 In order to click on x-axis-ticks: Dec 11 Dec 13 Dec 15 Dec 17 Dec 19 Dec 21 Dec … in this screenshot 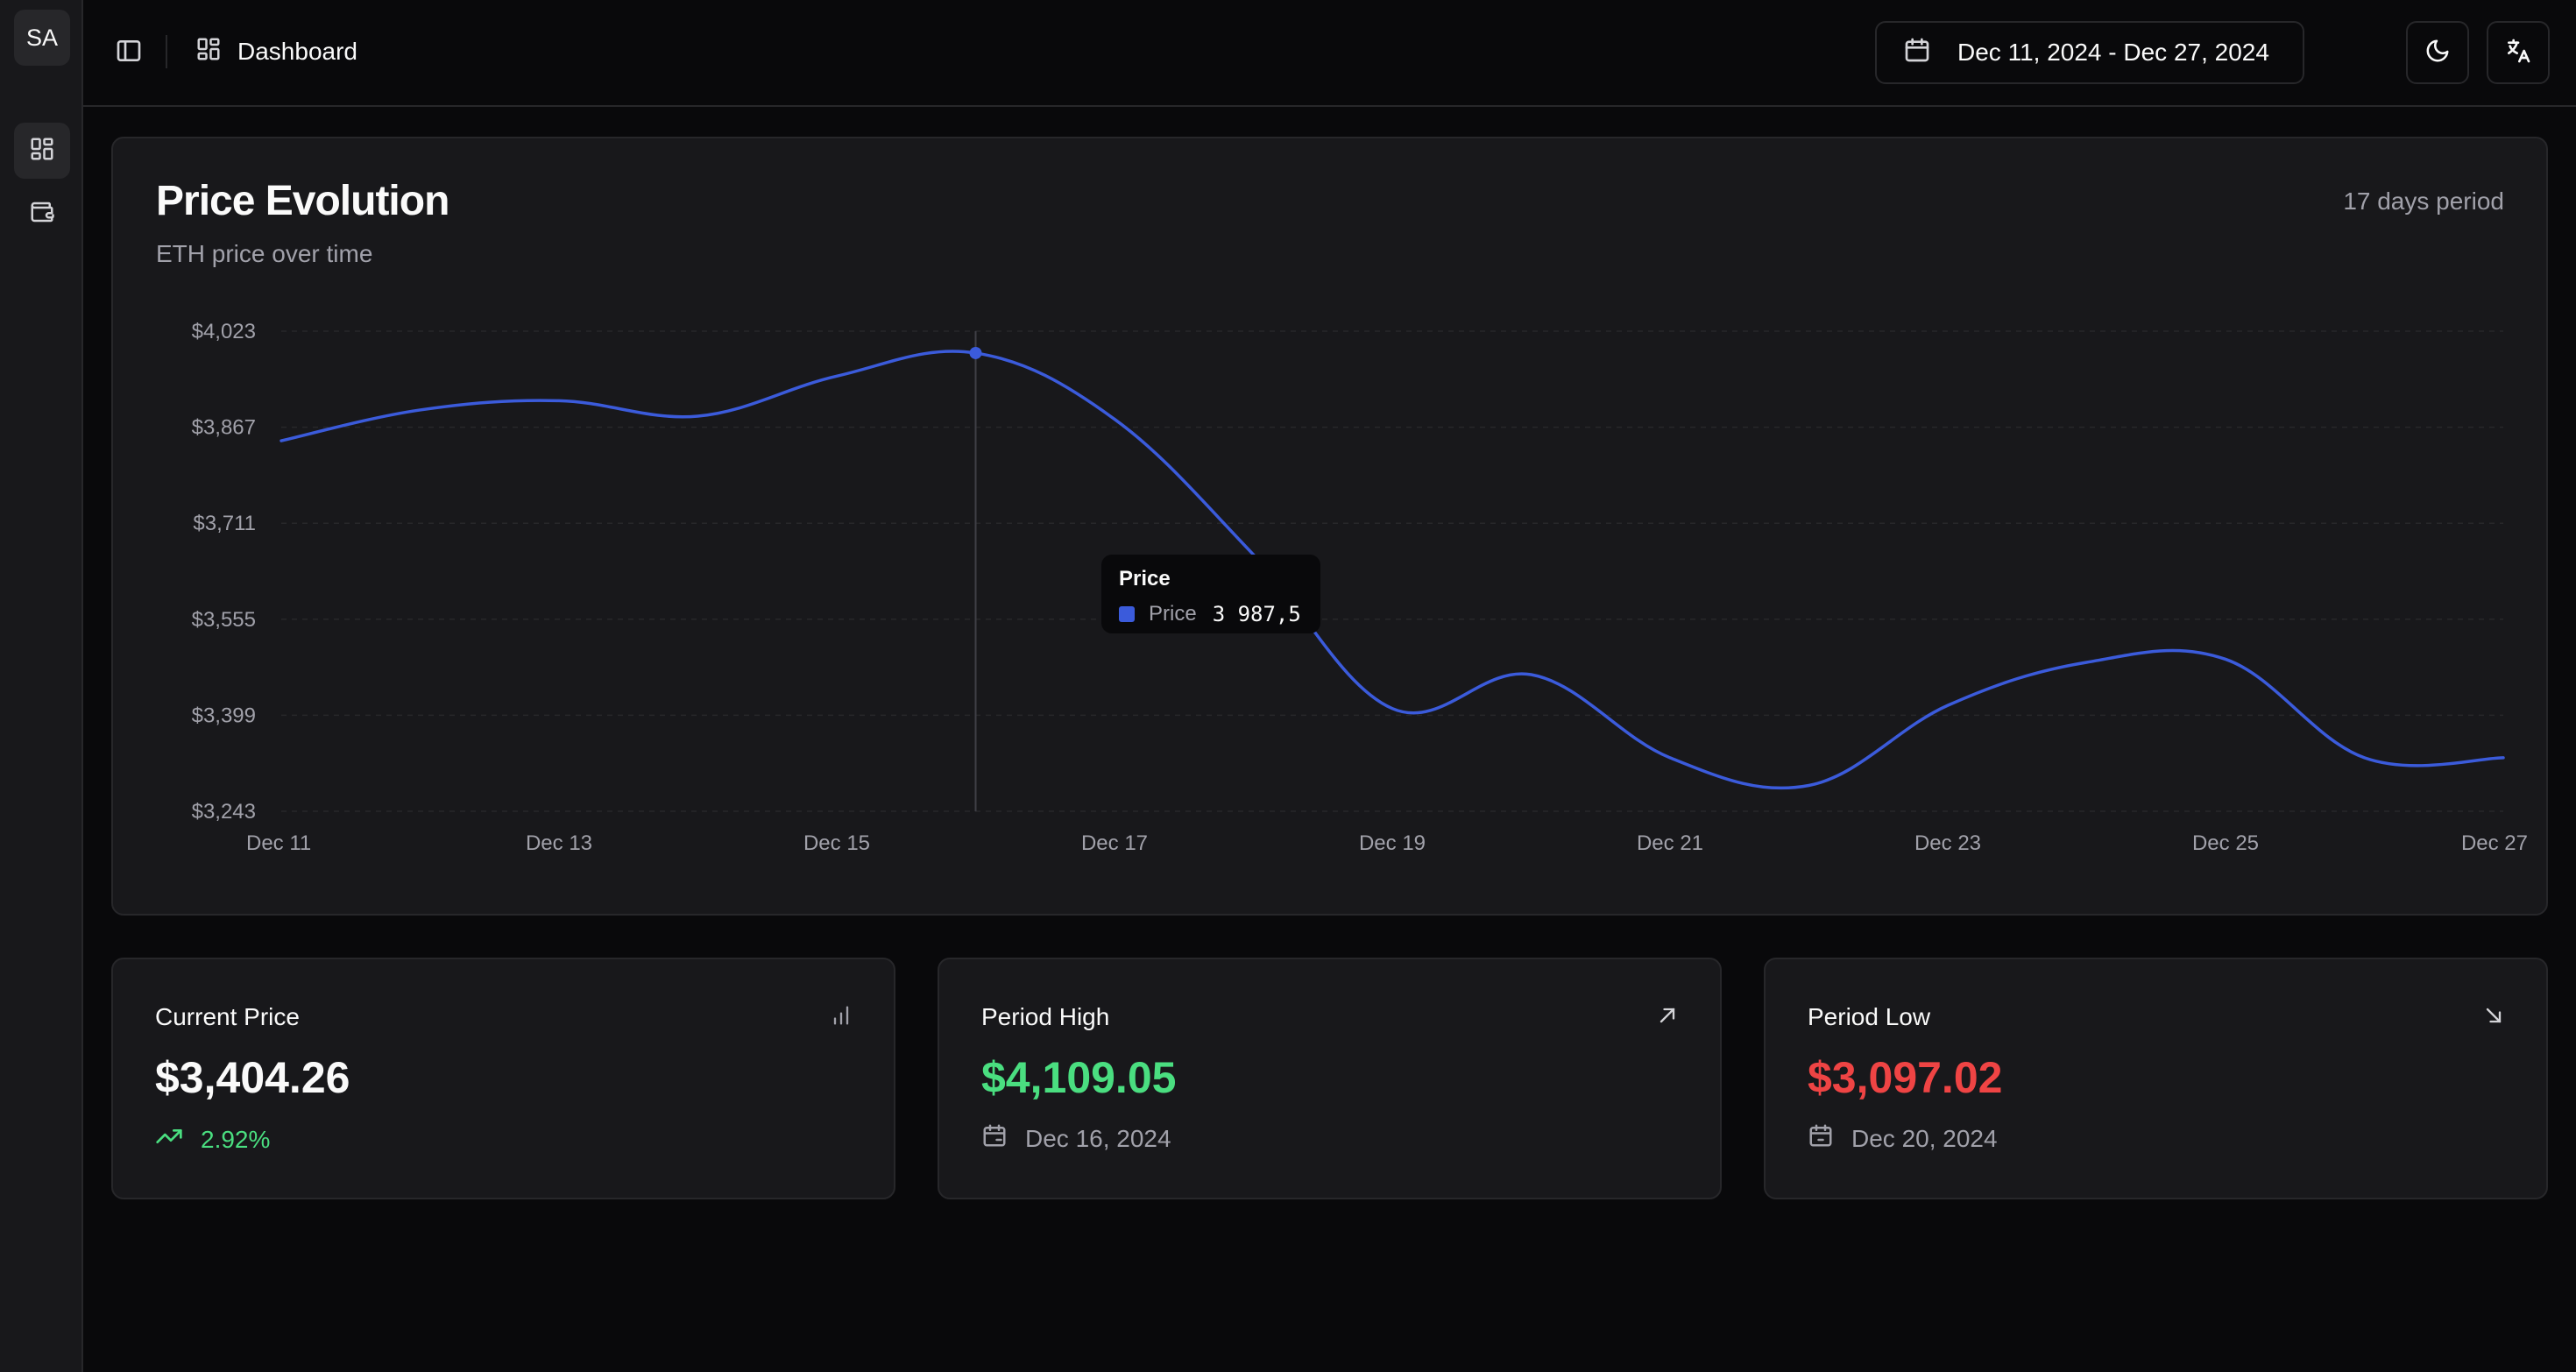, I will do `click(1387, 843)`.